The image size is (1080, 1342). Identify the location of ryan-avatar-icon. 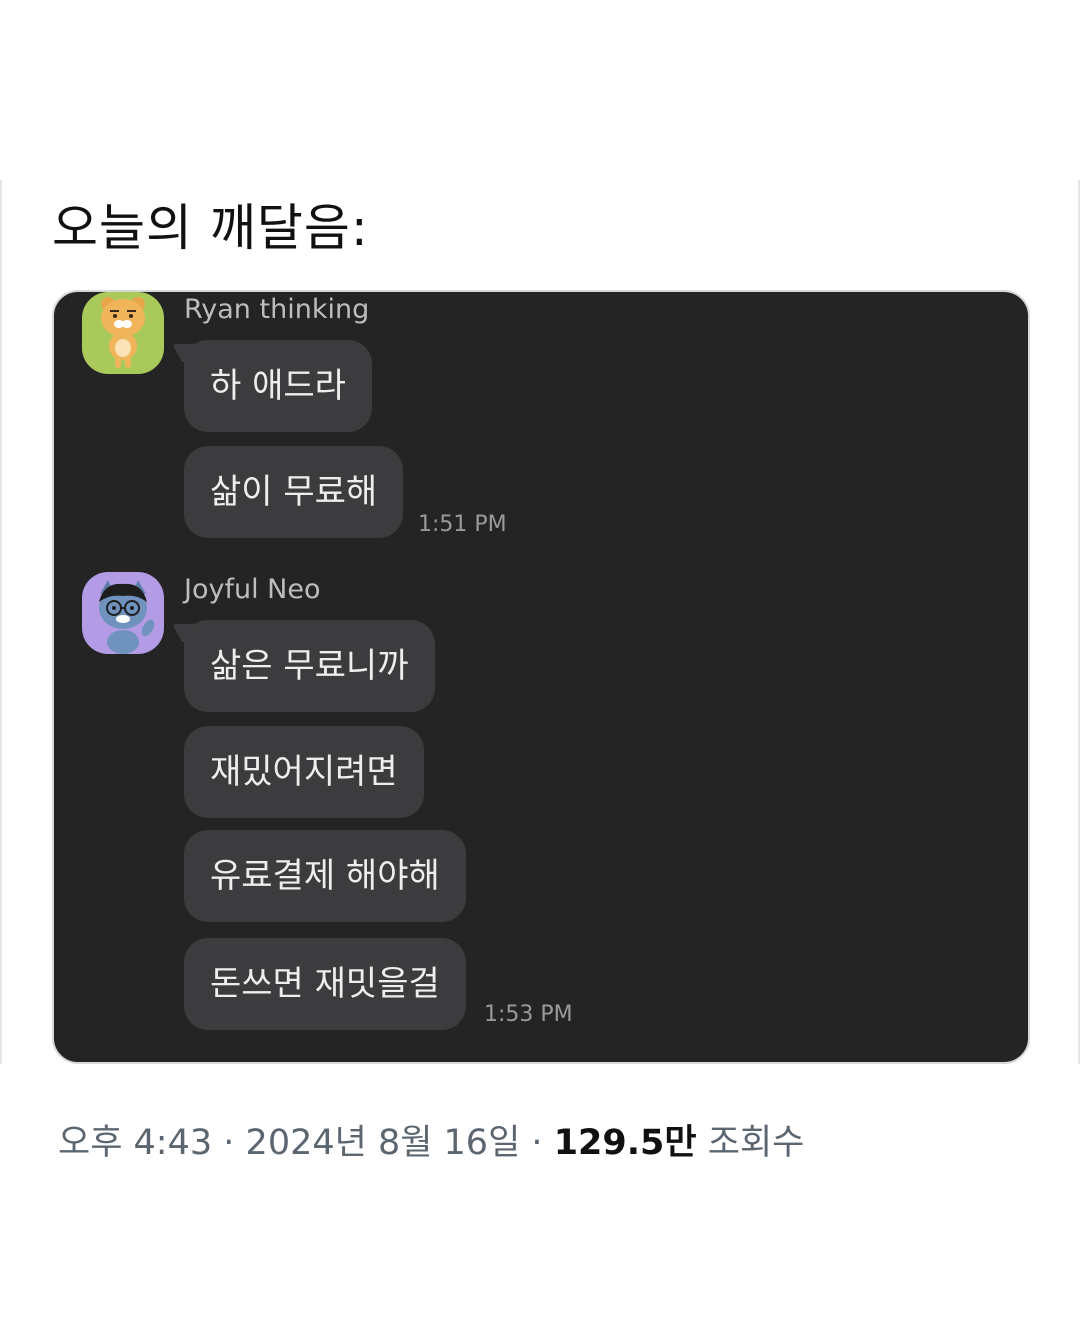
(123, 333).